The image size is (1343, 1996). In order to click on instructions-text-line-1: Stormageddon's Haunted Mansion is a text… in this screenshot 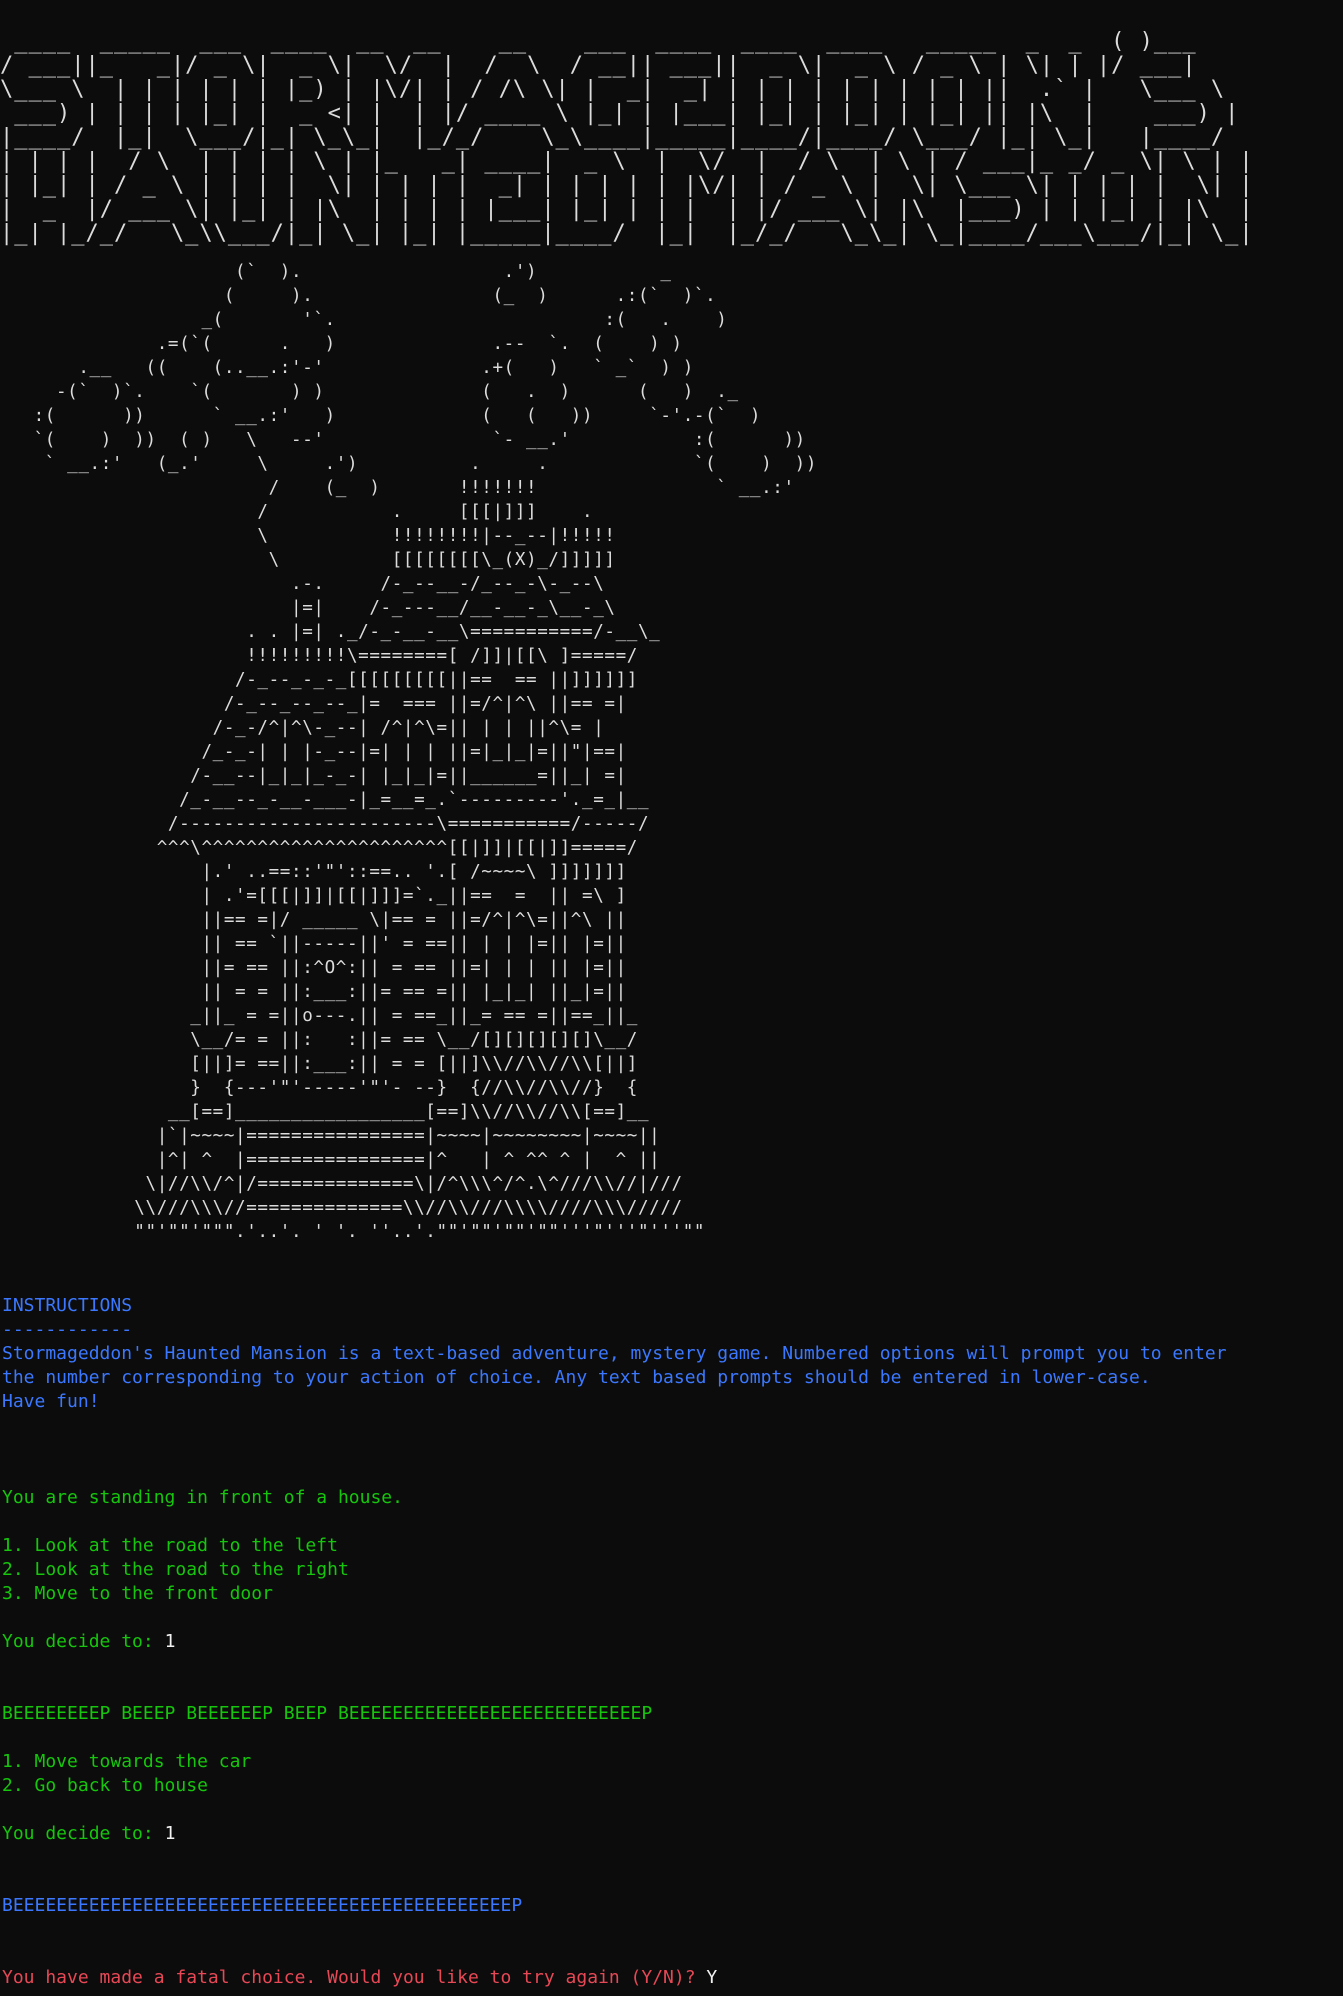, I will do `click(614, 1353)`.